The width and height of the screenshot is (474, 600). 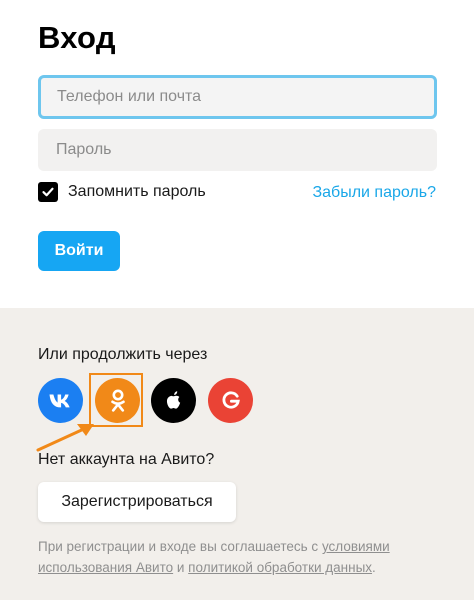 I want to click on checkmark-icon, so click(x=48, y=192).